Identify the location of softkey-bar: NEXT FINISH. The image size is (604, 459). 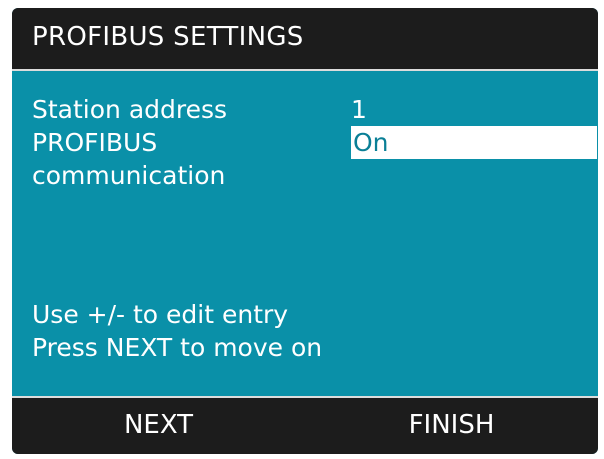
(305, 425).